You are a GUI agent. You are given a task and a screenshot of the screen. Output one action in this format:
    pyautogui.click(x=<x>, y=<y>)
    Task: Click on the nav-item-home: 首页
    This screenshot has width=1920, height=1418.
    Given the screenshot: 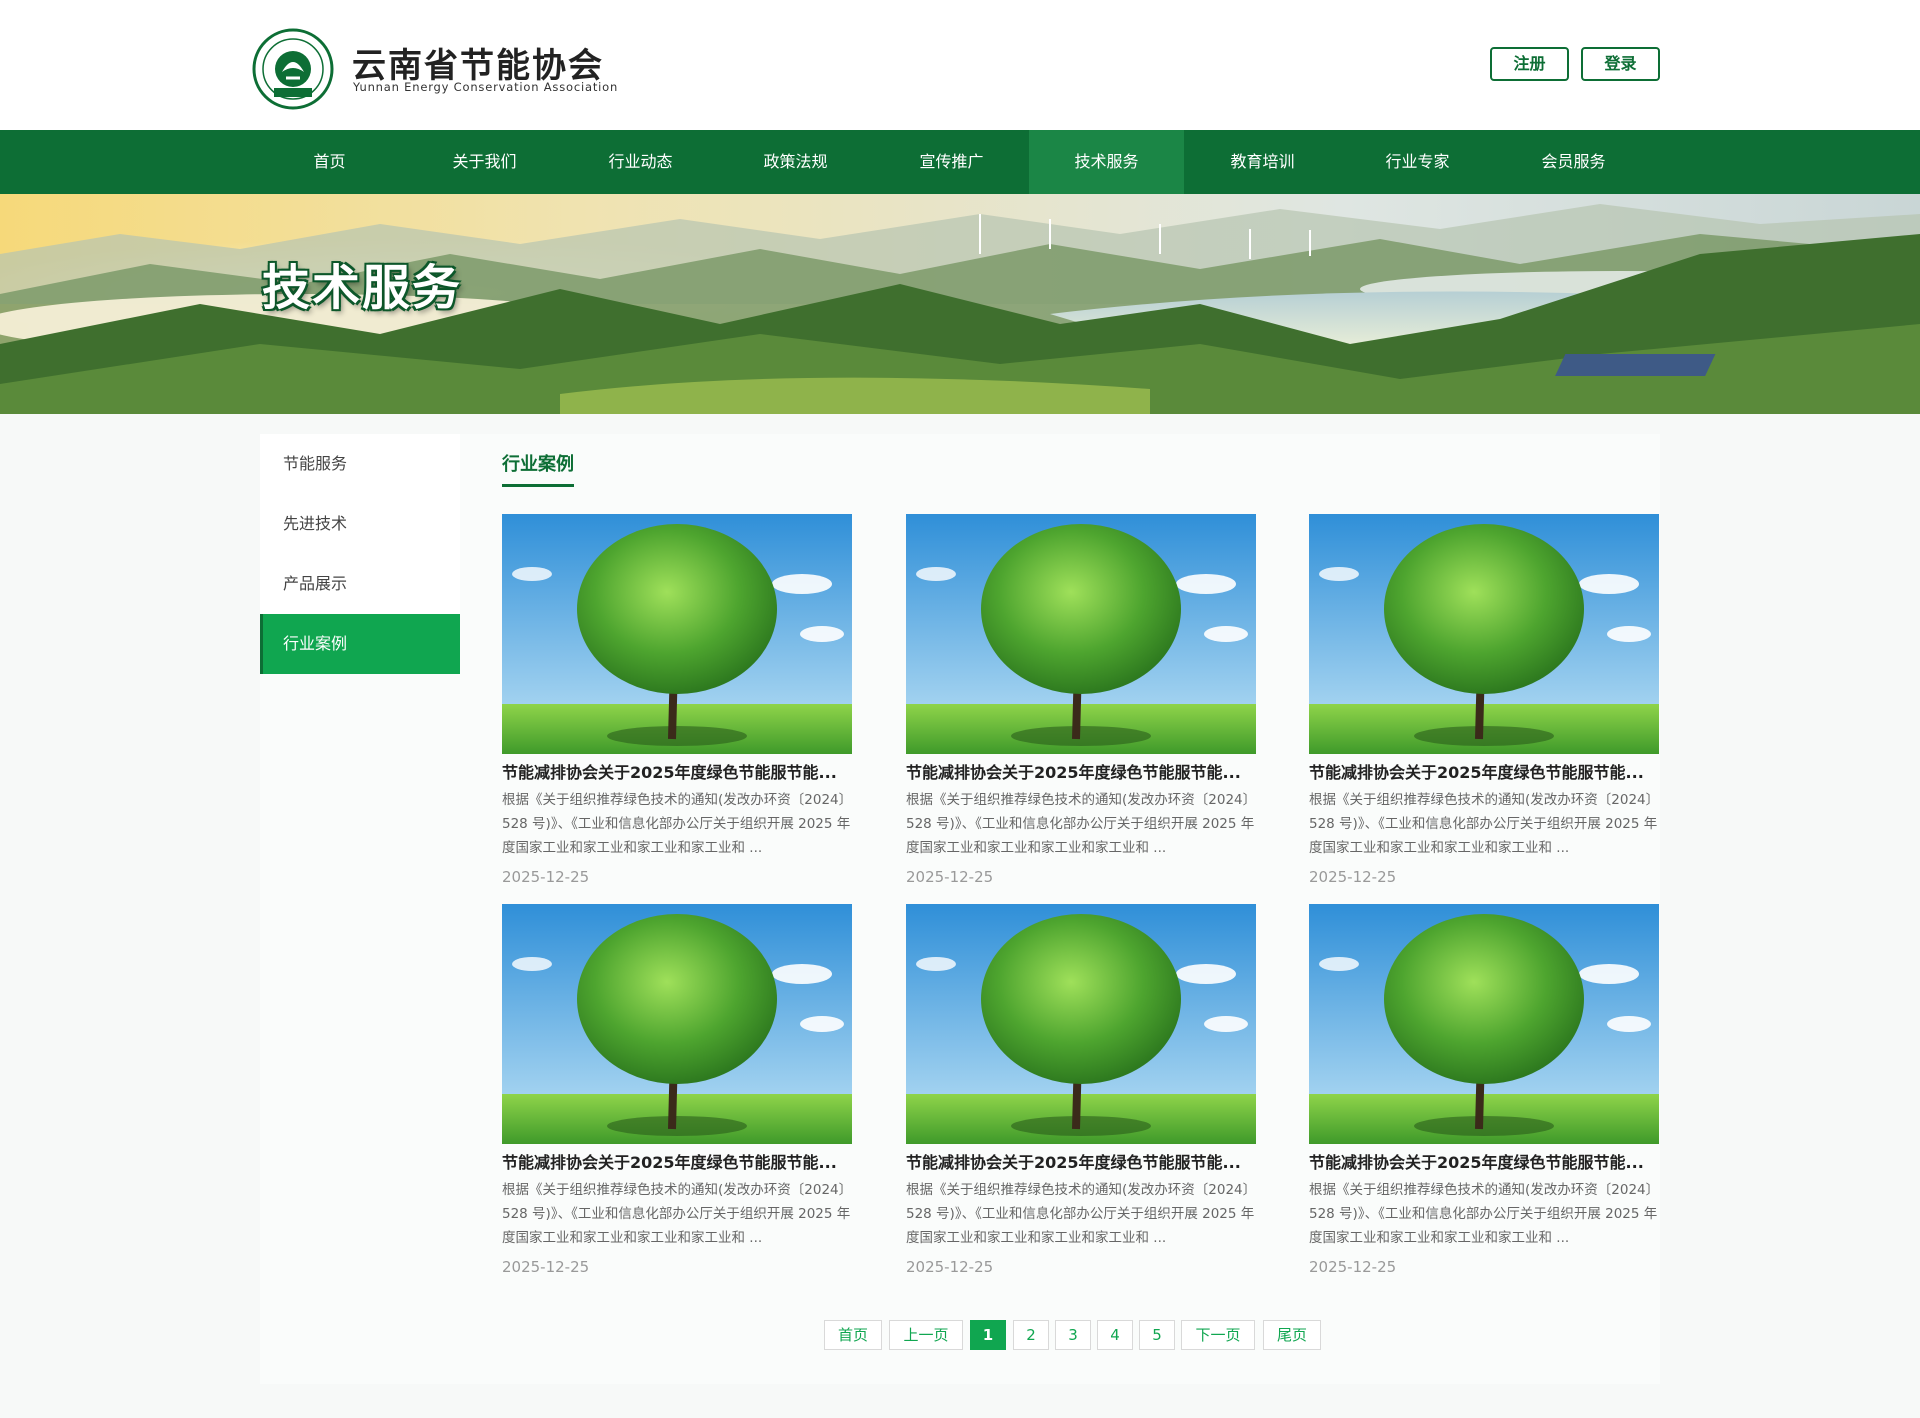 What is the action you would take?
    pyautogui.click(x=329, y=162)
    